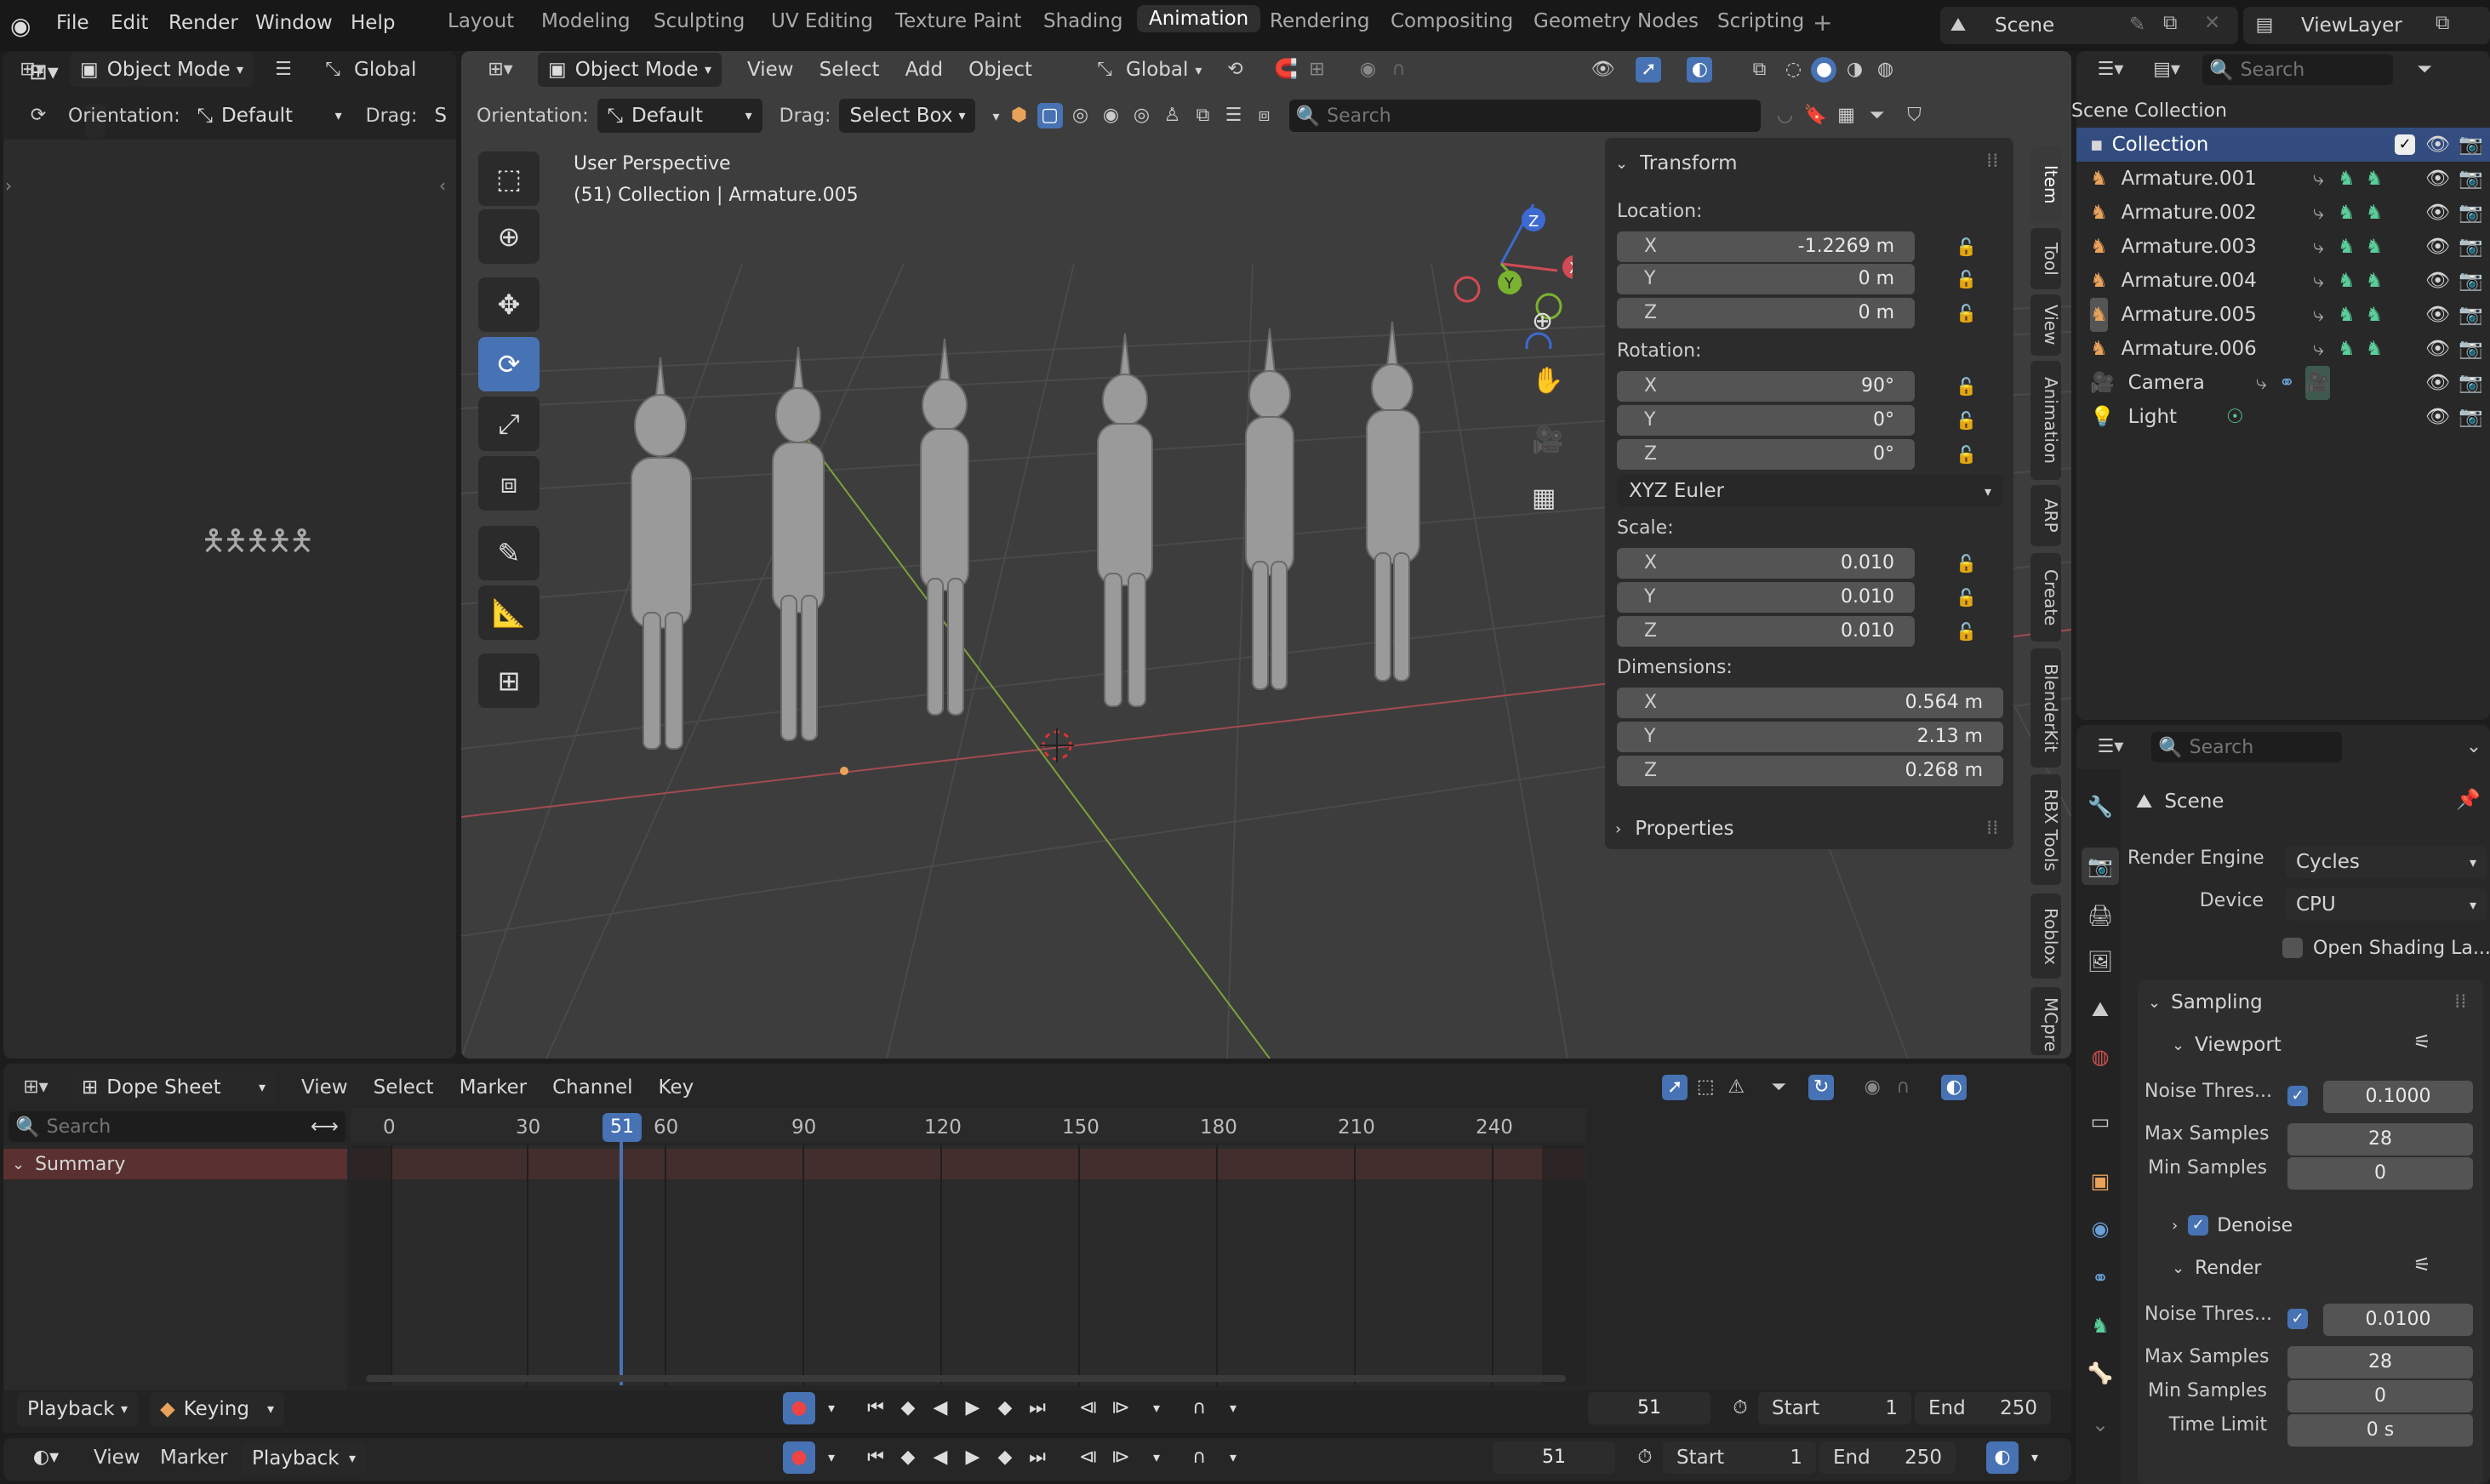 This screenshot has width=2490, height=1484. I want to click on render-engine-dropdown: Cycles ▾, so click(2386, 862).